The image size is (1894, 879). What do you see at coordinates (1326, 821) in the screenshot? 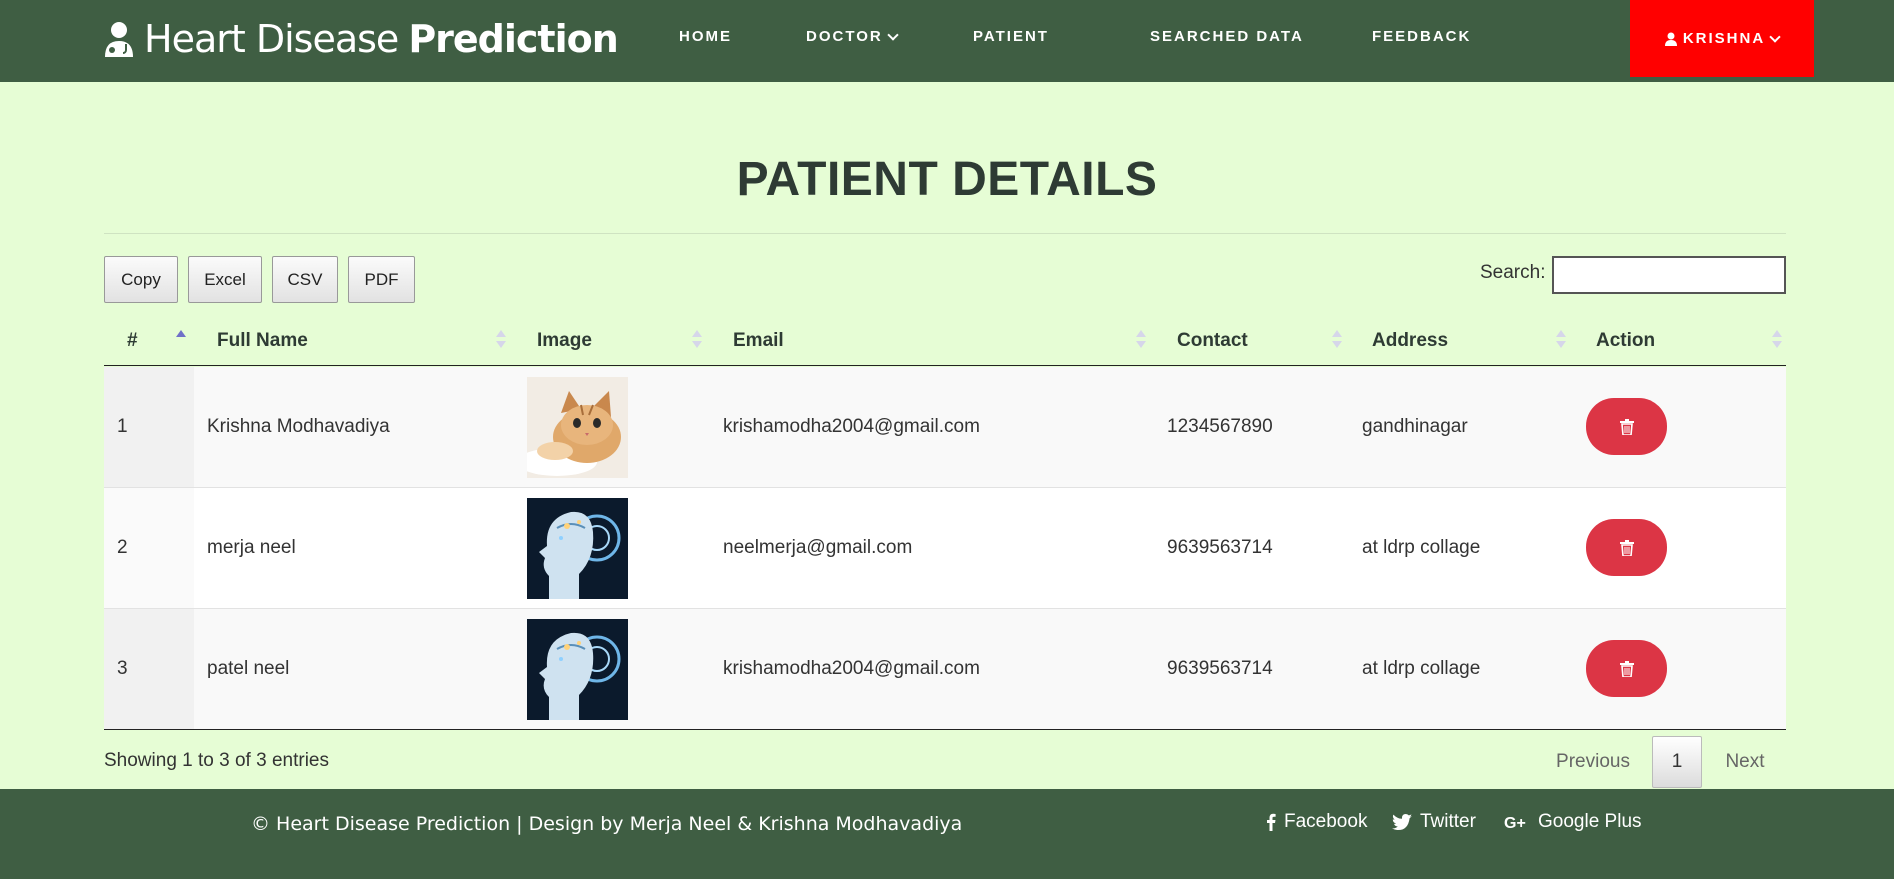
I see `facebook-label: Facebook` at bounding box center [1326, 821].